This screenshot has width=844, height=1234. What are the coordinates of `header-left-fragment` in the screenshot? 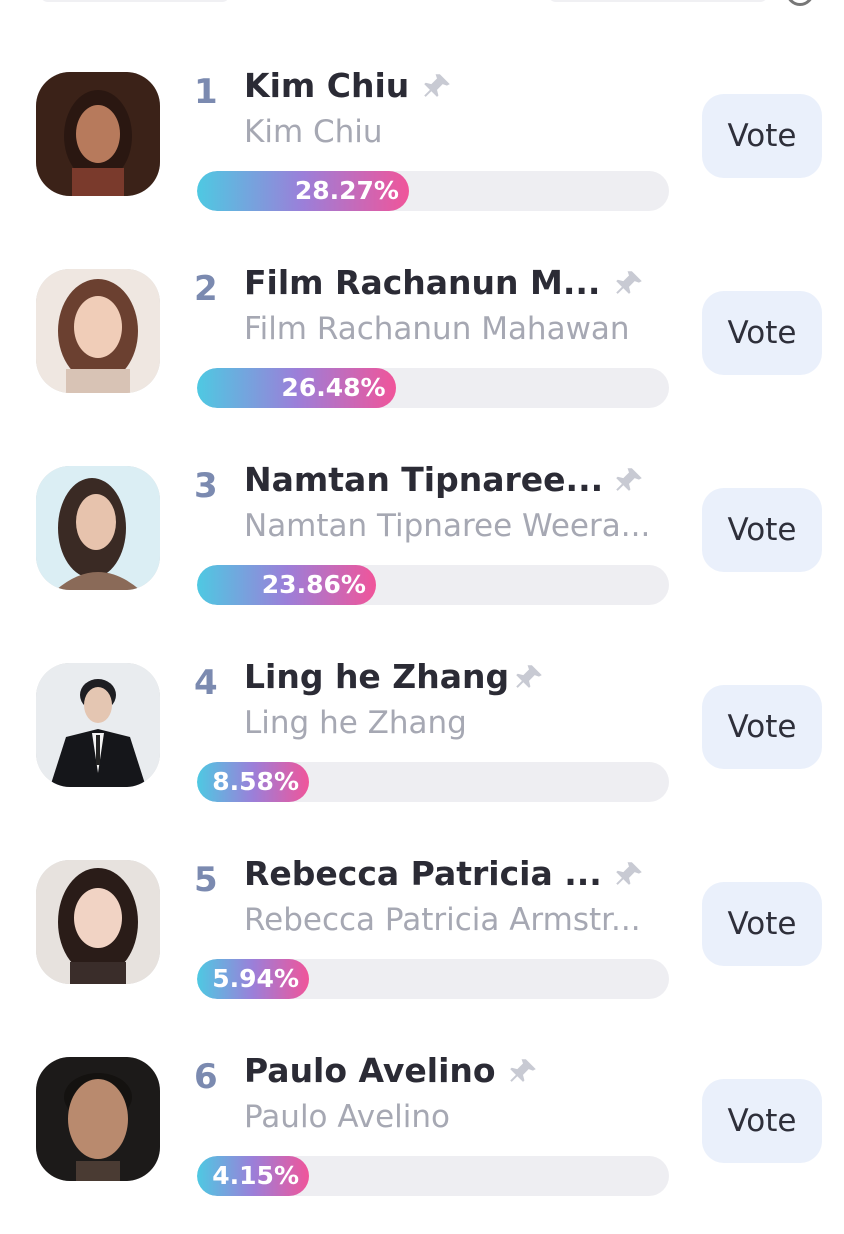 It's located at (135, 1).